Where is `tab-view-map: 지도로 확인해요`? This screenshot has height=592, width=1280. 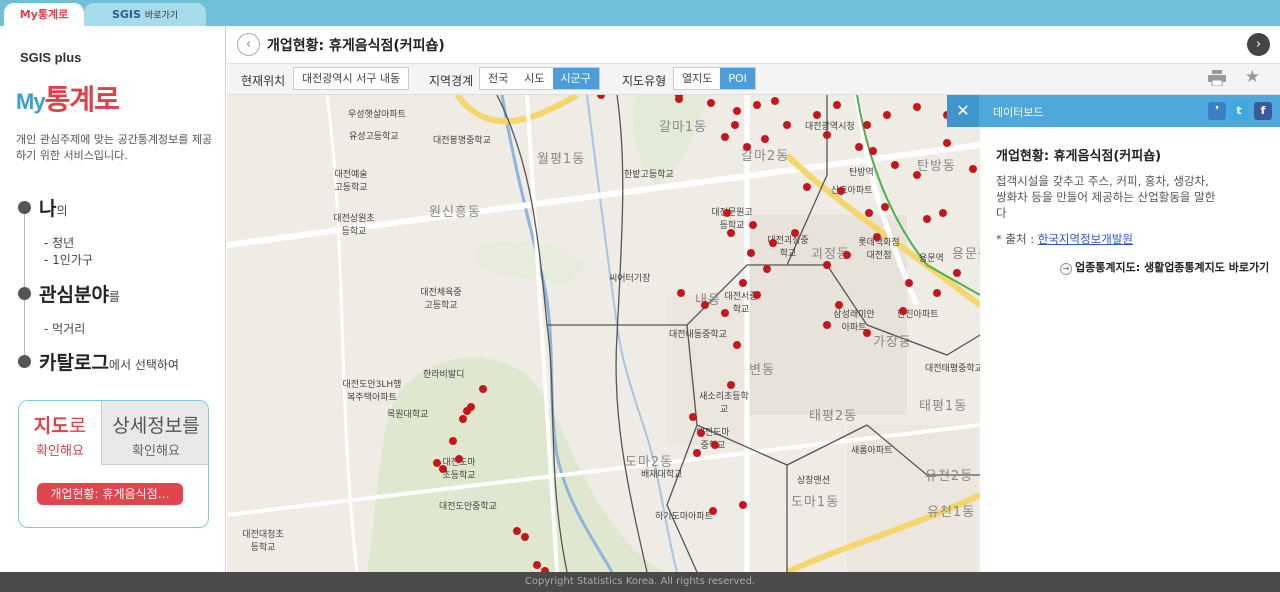 tab-view-map: 지도로 확인해요 is located at coordinates (60, 433).